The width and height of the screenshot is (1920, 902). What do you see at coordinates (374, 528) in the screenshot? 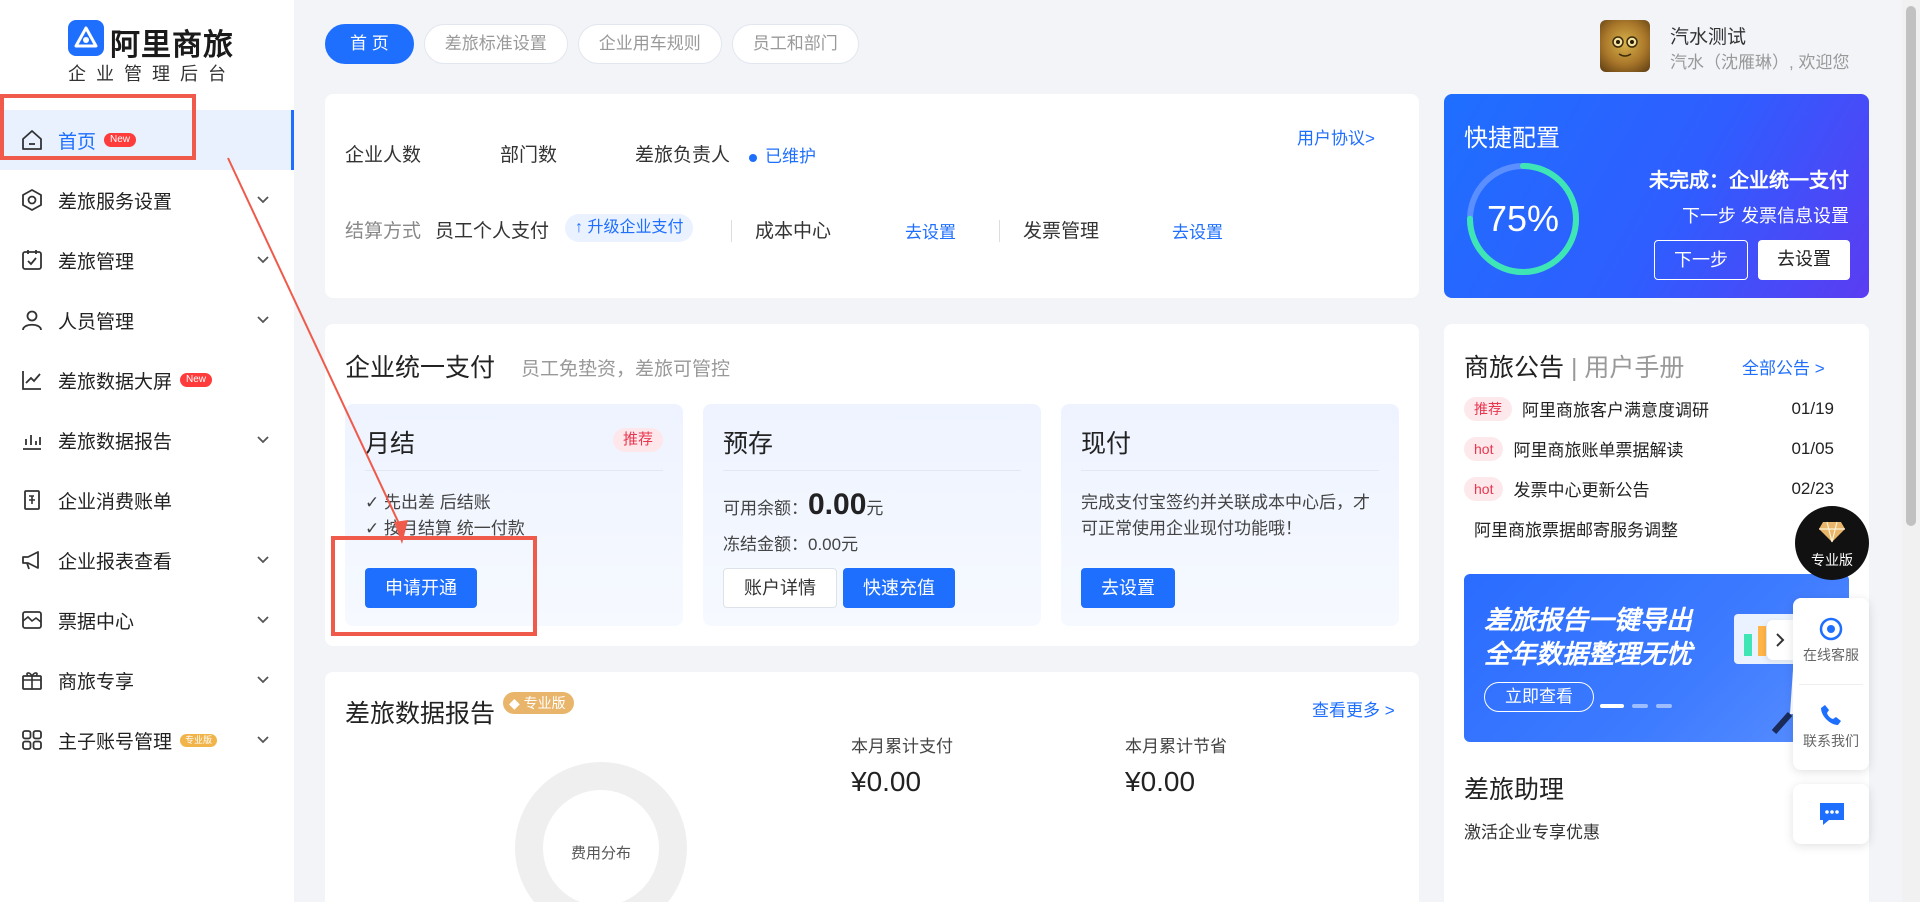
I see `check-icon: ✓` at bounding box center [374, 528].